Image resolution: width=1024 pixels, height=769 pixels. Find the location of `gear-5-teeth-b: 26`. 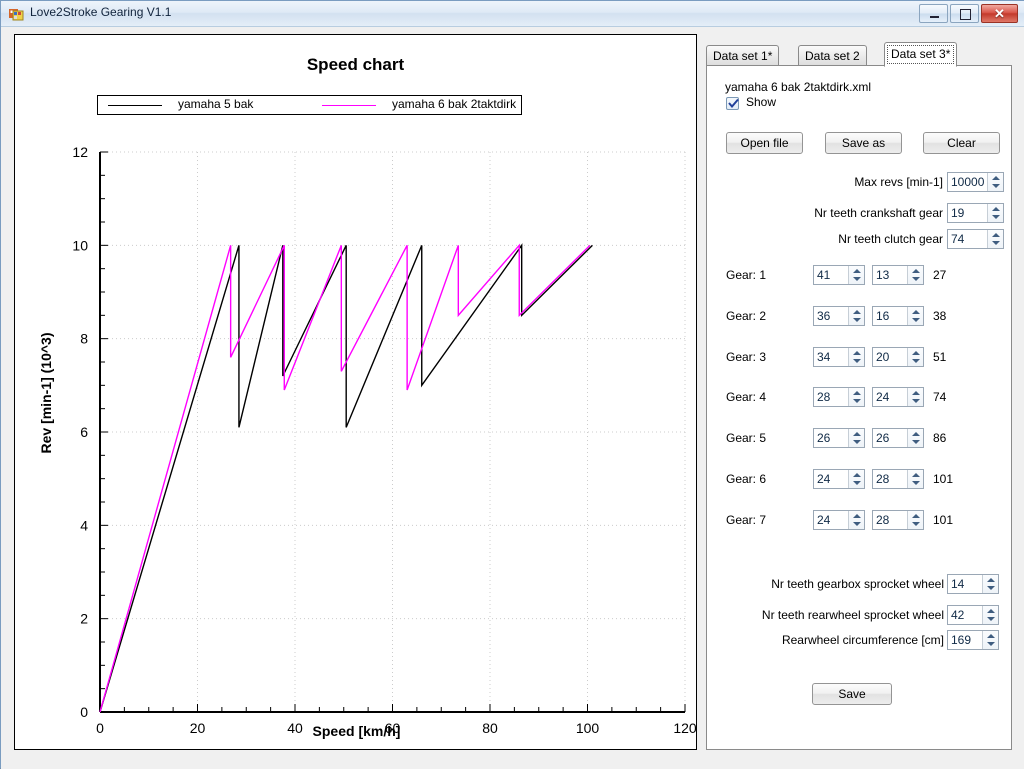

gear-5-teeth-b: 26 is located at coordinates (898, 438).